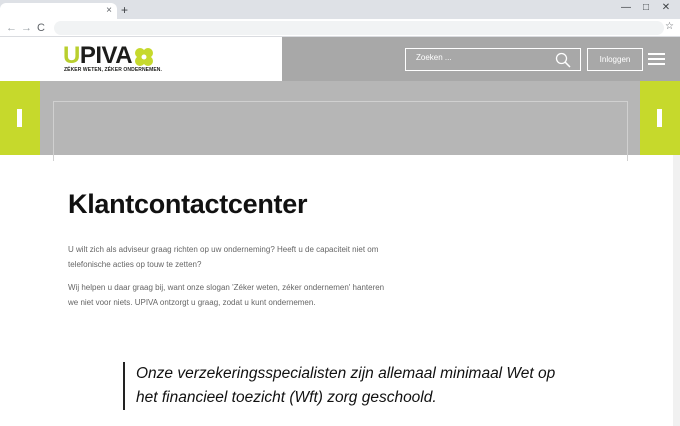 The height and width of the screenshot is (426, 680). What do you see at coordinates (26, 28) in the screenshot?
I see `forward-button: →` at bounding box center [26, 28].